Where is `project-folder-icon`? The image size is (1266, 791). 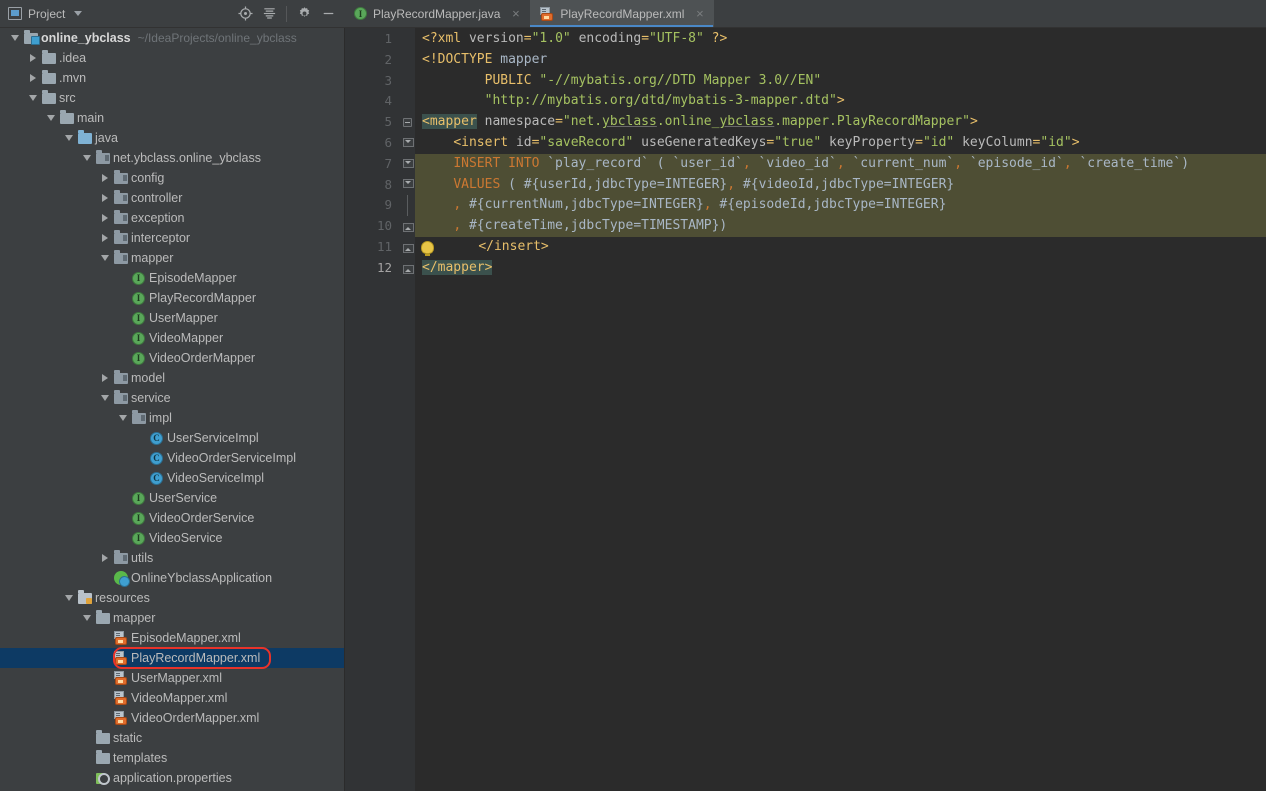 project-folder-icon is located at coordinates (31, 37).